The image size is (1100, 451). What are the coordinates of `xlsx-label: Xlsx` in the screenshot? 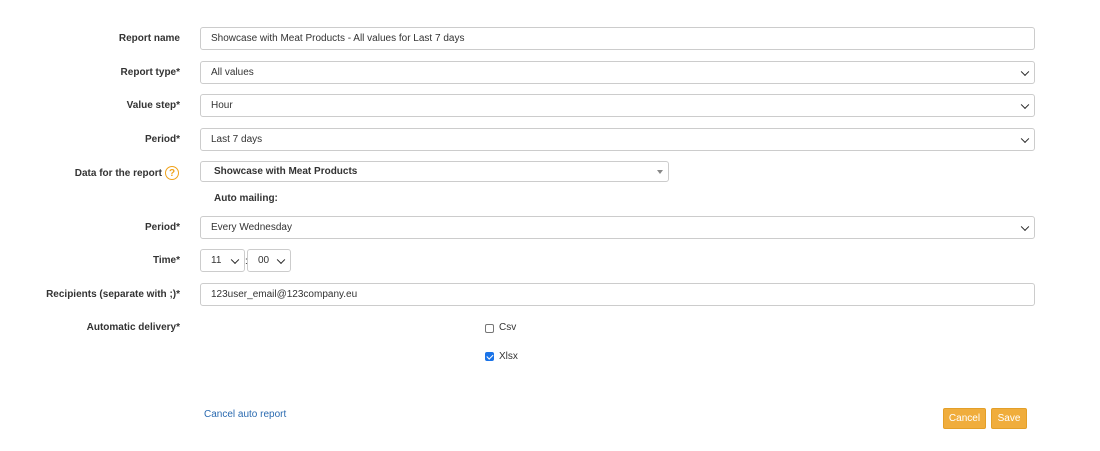 It's located at (508, 356).